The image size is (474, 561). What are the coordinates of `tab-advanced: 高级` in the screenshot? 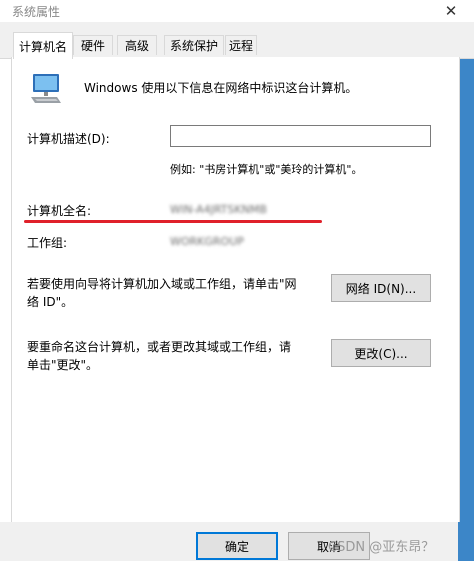 It's located at (137, 45).